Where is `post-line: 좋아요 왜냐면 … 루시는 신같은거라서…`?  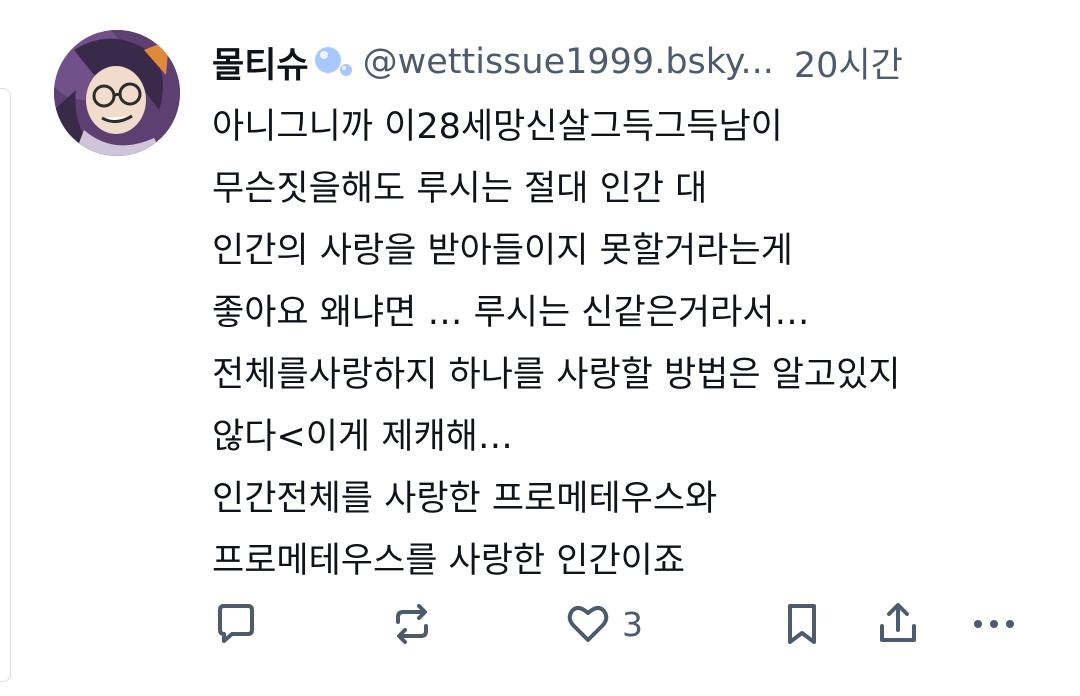 post-line: 좋아요 왜냐면 … 루시는 신같은거라서… is located at coordinates (511, 313).